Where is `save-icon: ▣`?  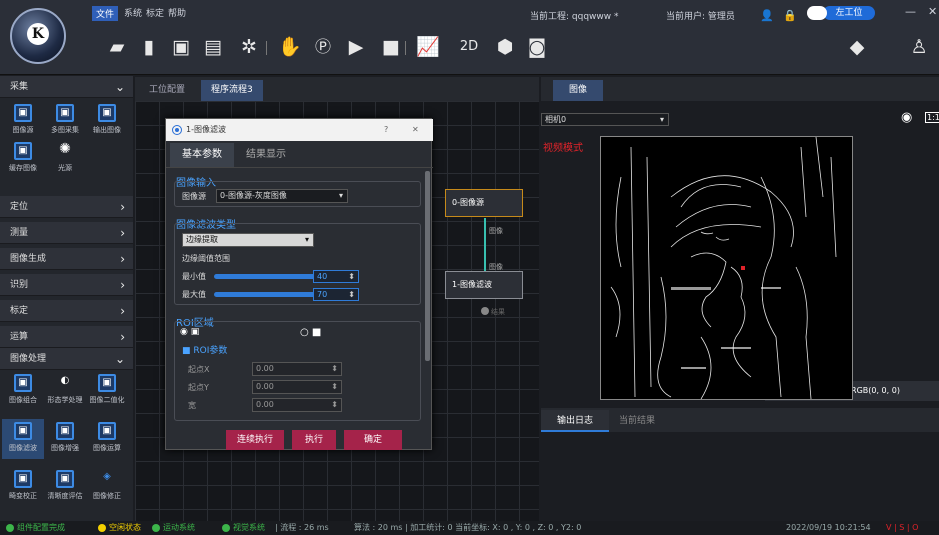 save-icon: ▣ is located at coordinates (181, 47).